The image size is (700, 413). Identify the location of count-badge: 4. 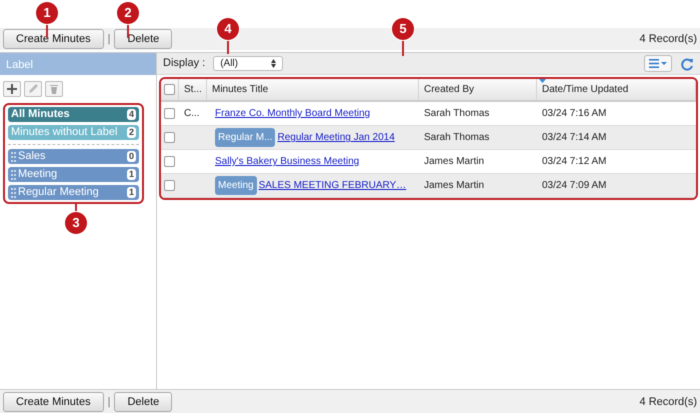
(131, 114).